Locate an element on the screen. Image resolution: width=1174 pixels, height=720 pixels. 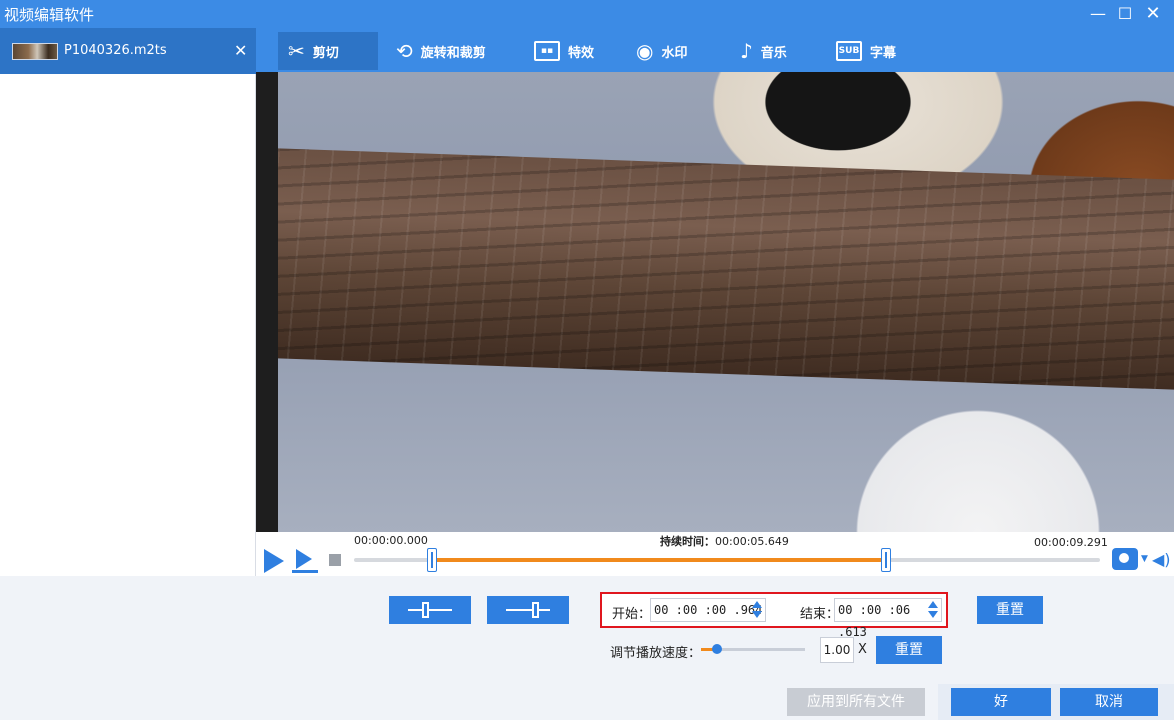
stop-button is located at coordinates (335, 560).